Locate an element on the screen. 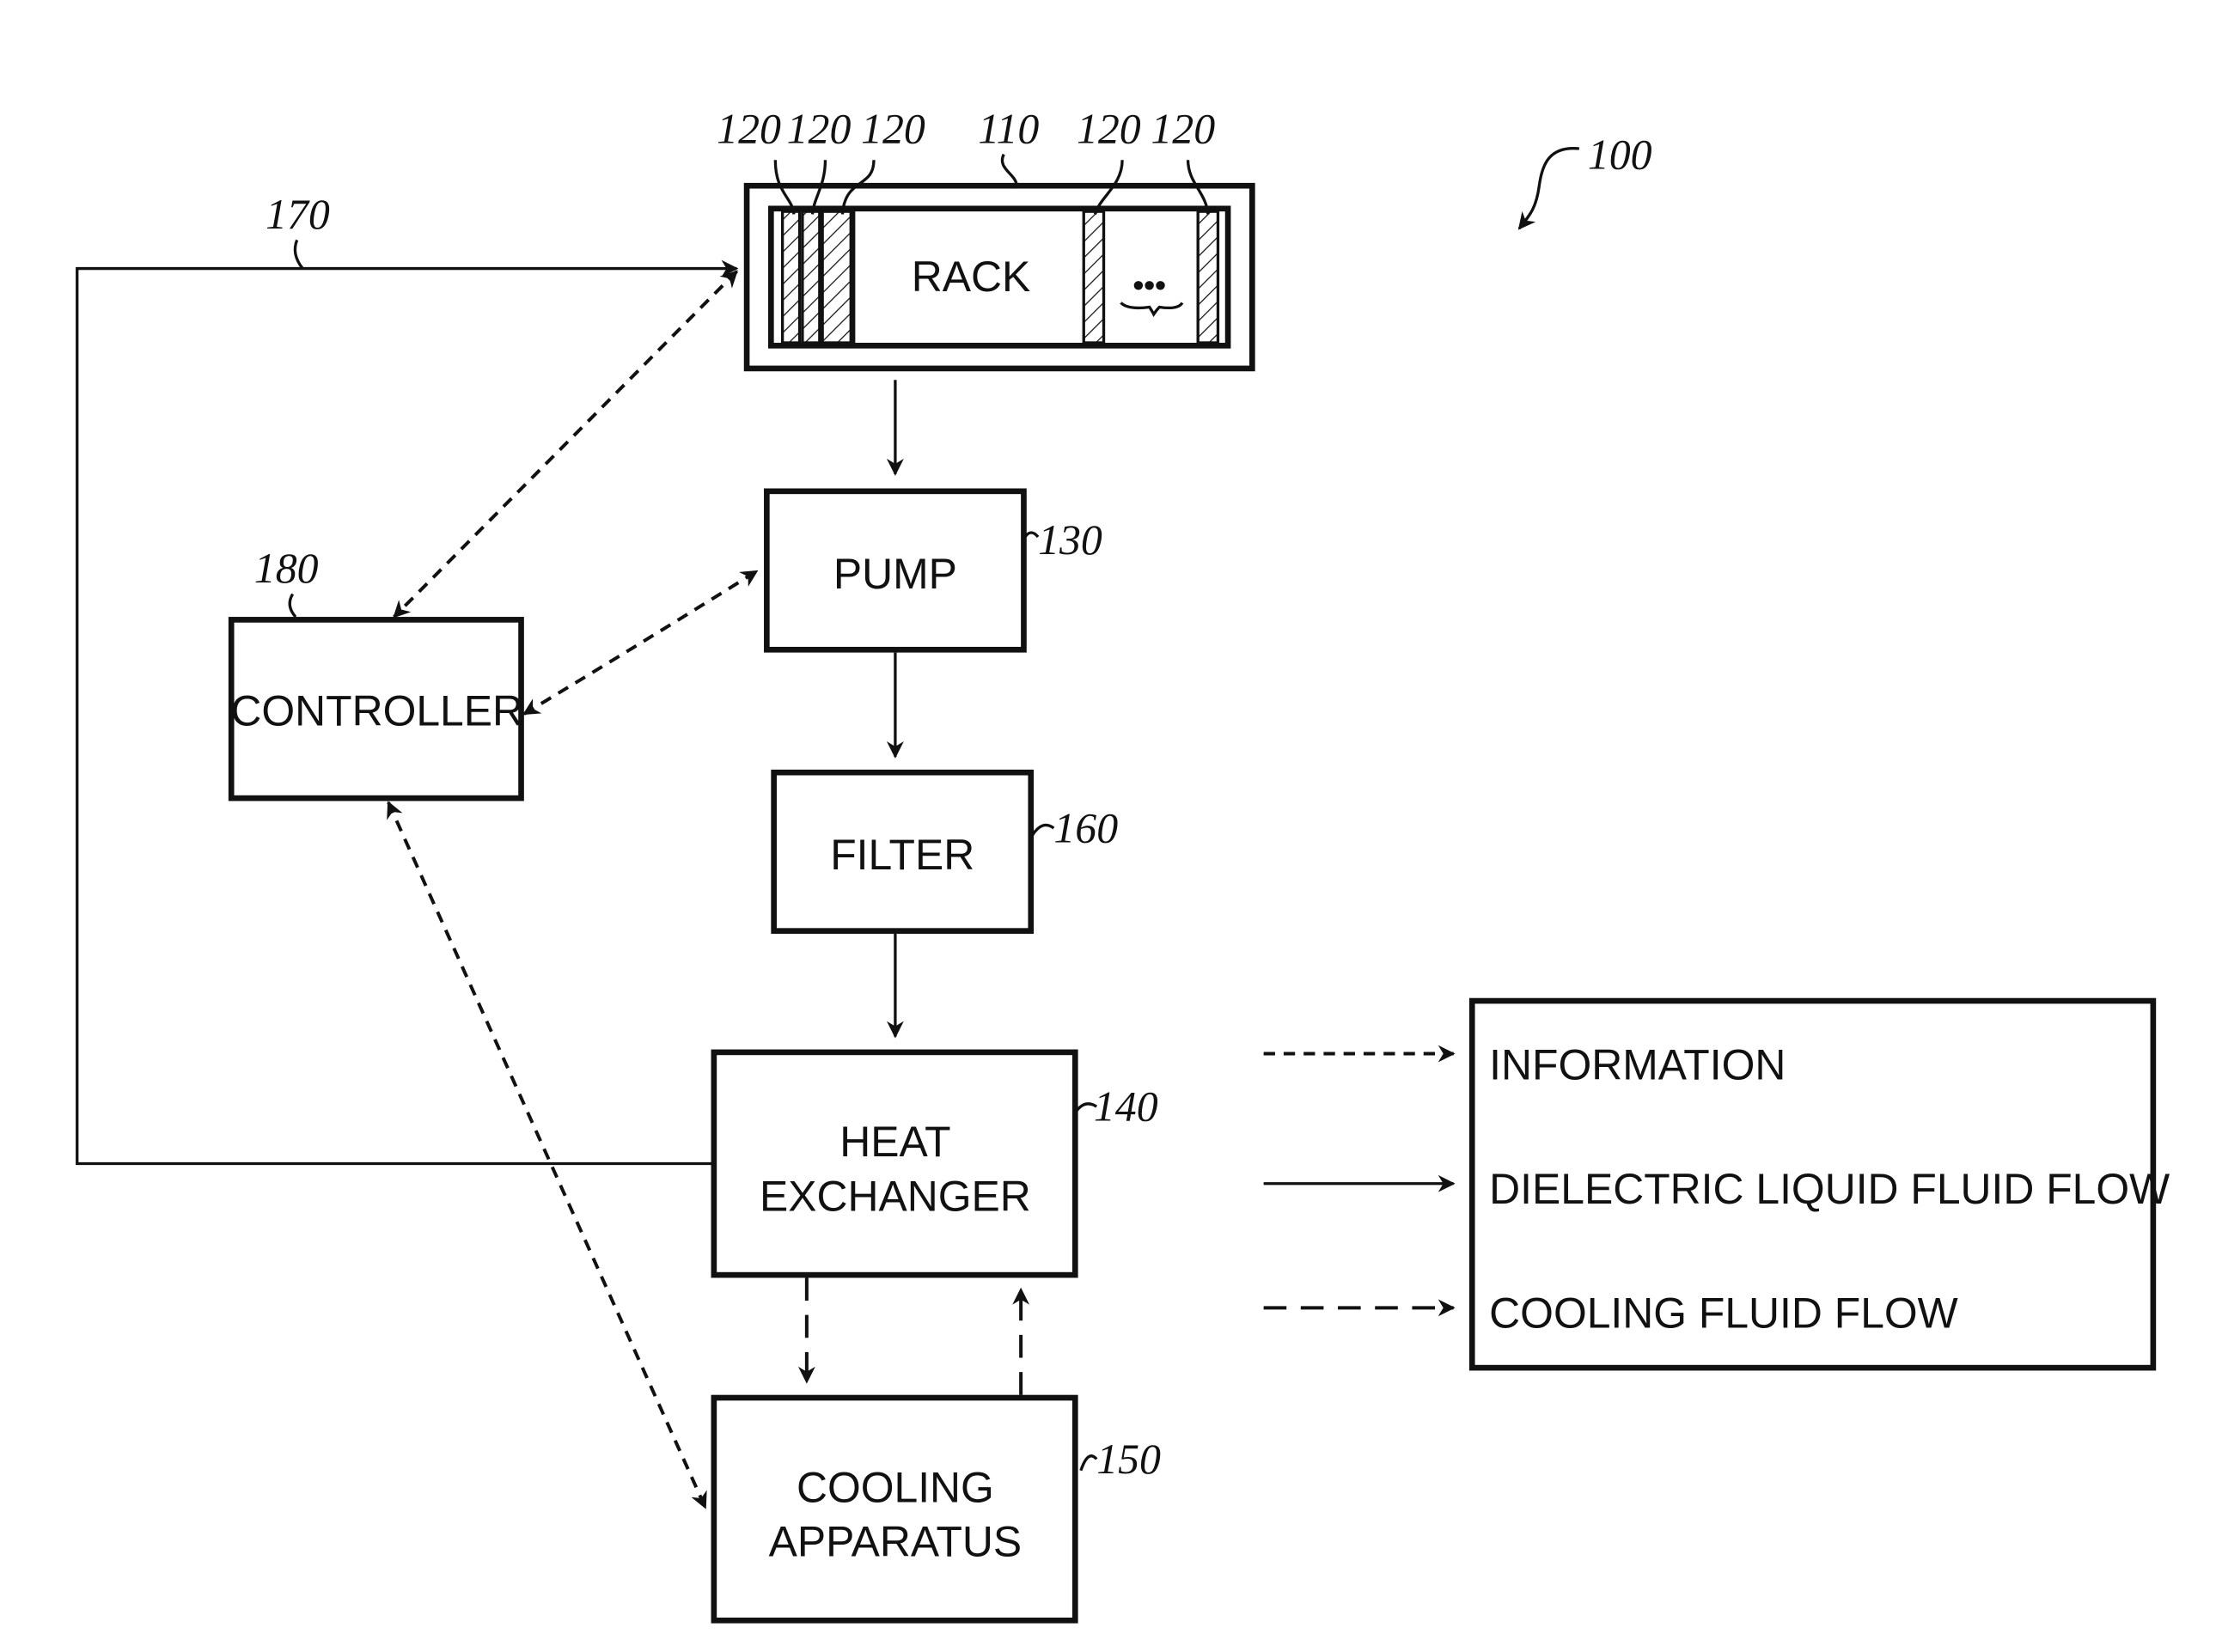  ellipsis-icon: ••• is located at coordinates (1148, 285).